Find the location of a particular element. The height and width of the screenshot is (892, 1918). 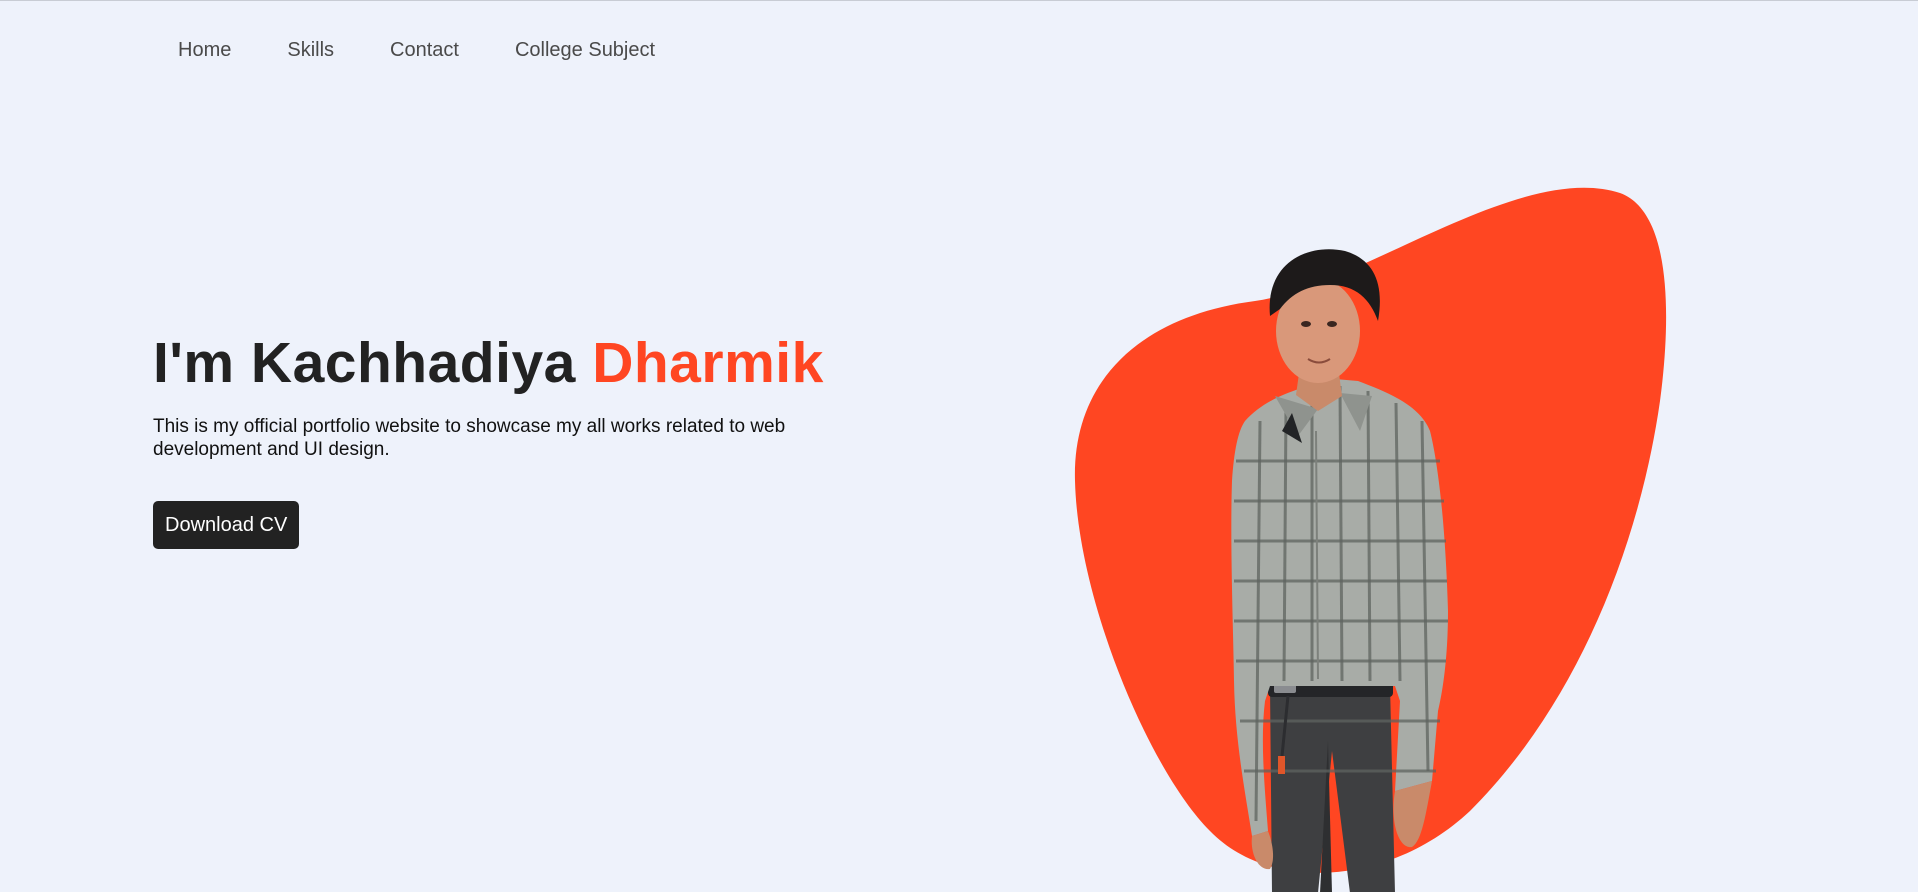

nav-college-subject-link: College Subject is located at coordinates (585, 50).